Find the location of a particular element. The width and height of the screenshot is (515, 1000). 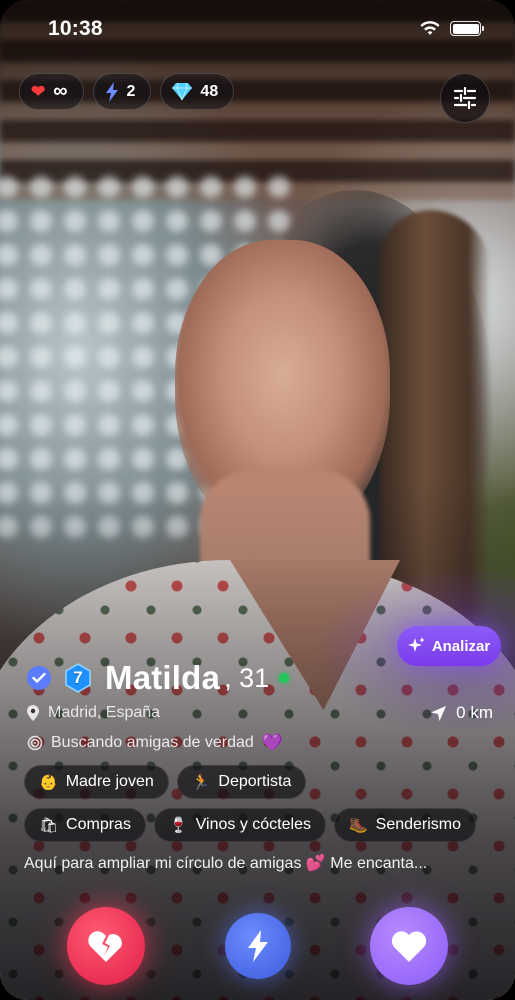

tag-label: Compras is located at coordinates (98, 824).